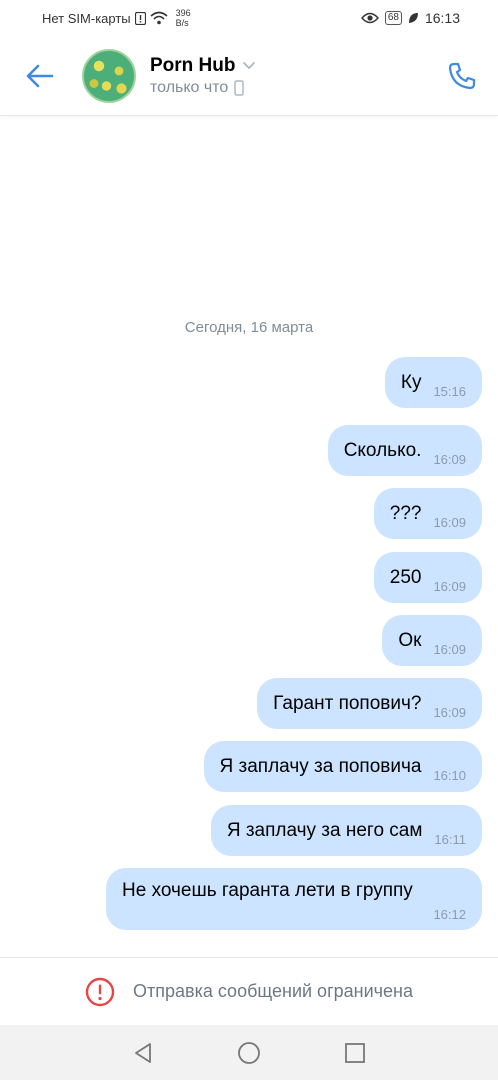 The width and height of the screenshot is (498, 1080). I want to click on message-bubble: Сколько. 16:09, so click(404, 450).